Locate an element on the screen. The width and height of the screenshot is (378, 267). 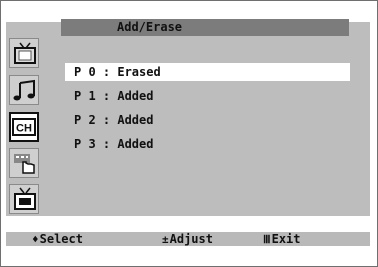
exit-hint: ⅢExit is located at coordinates (282, 239).